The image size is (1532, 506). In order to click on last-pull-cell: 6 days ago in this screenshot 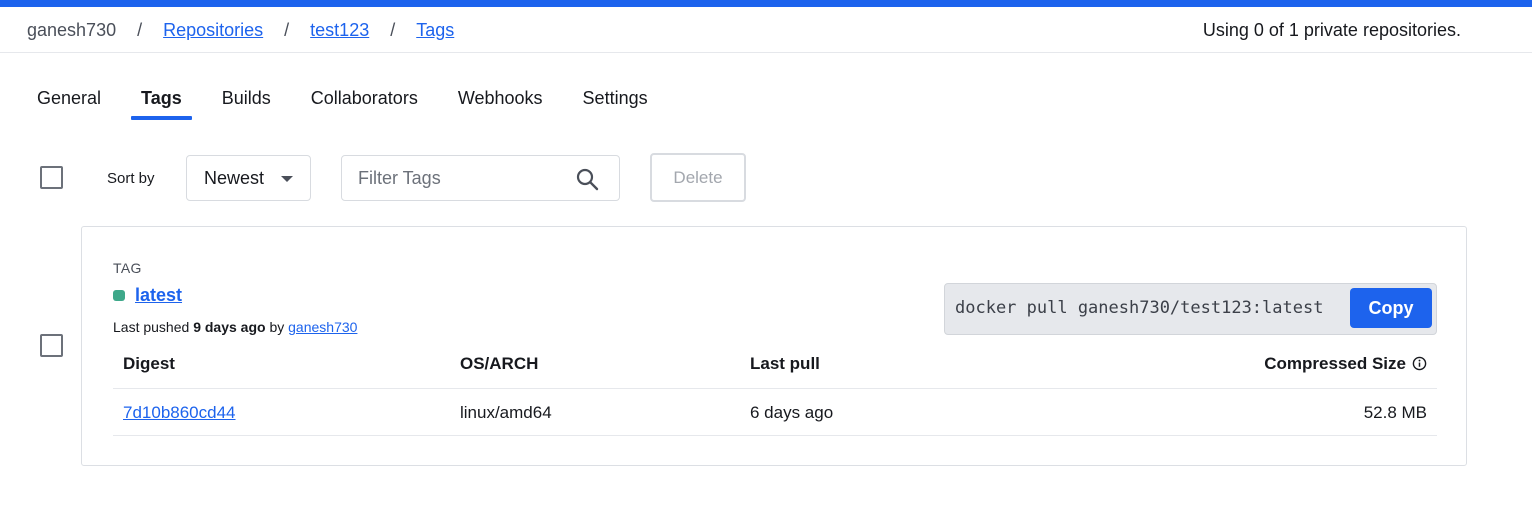, I will do `click(792, 412)`.